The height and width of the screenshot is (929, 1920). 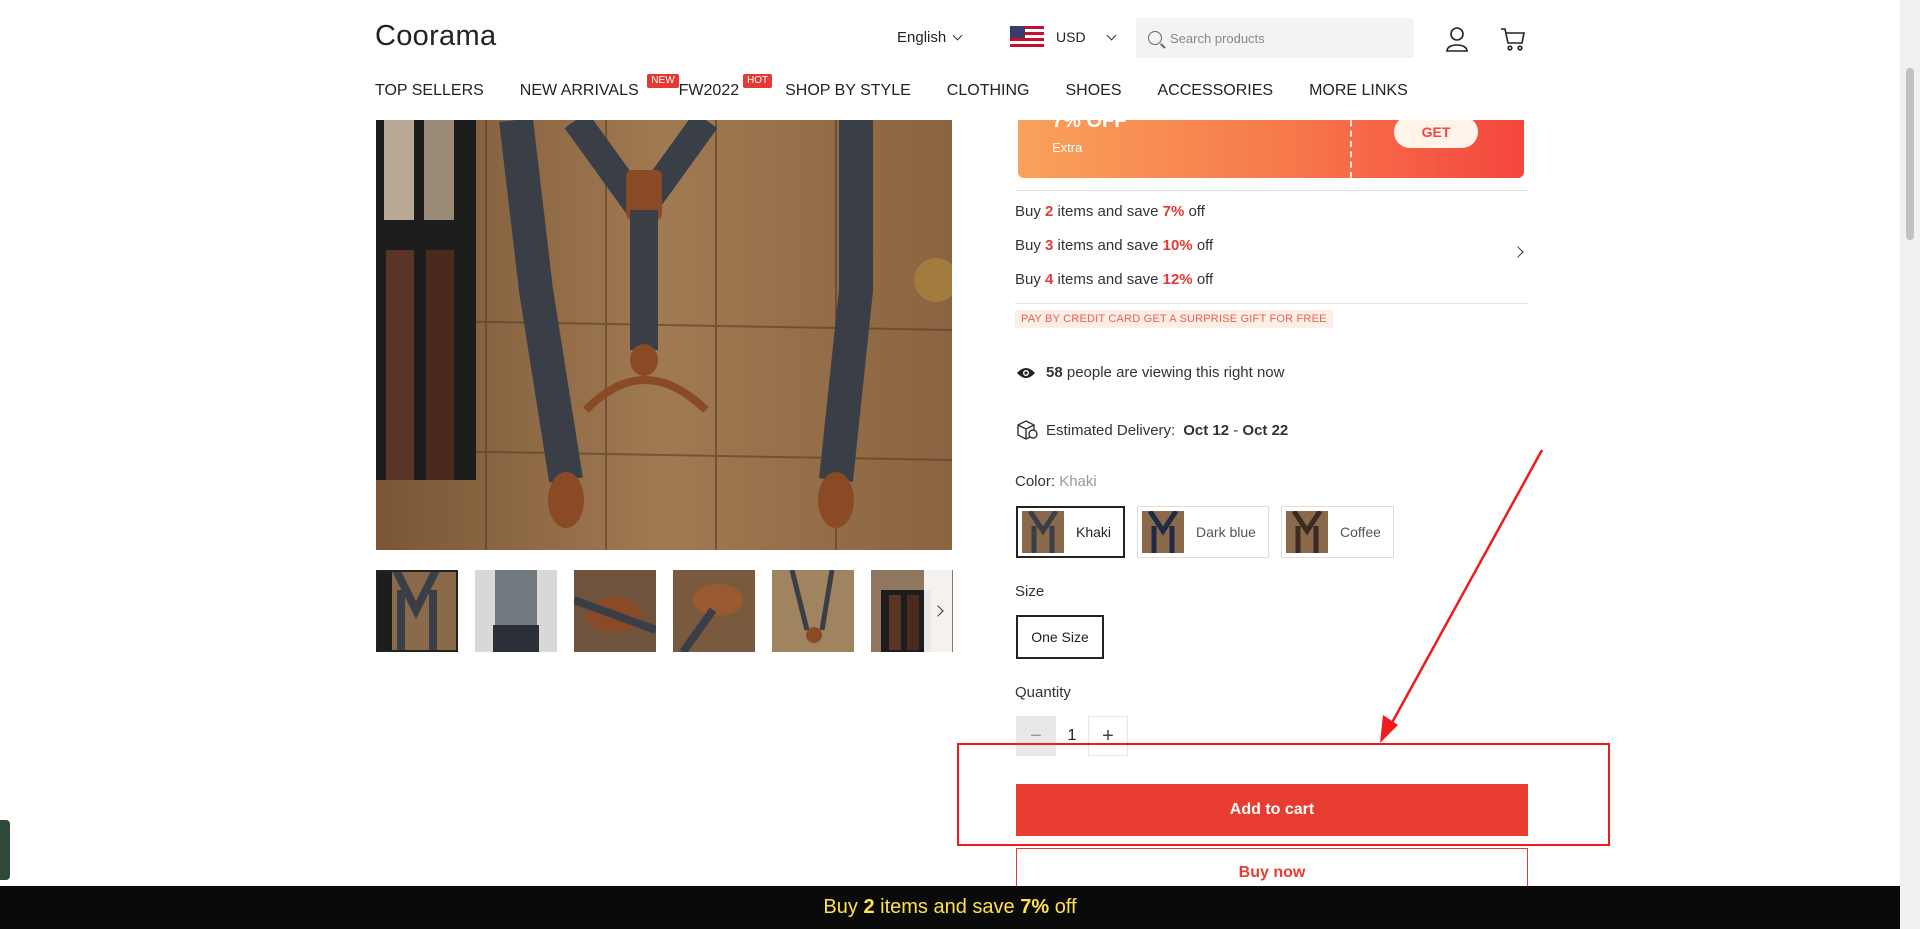 What do you see at coordinates (1283, 794) in the screenshot?
I see `annotation-highlight-box` at bounding box center [1283, 794].